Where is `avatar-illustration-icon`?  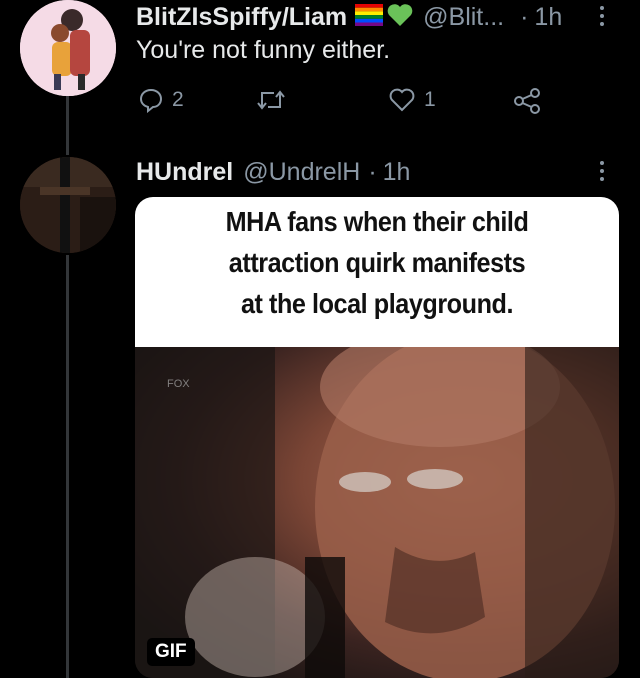 avatar-illustration-icon is located at coordinates (68, 48).